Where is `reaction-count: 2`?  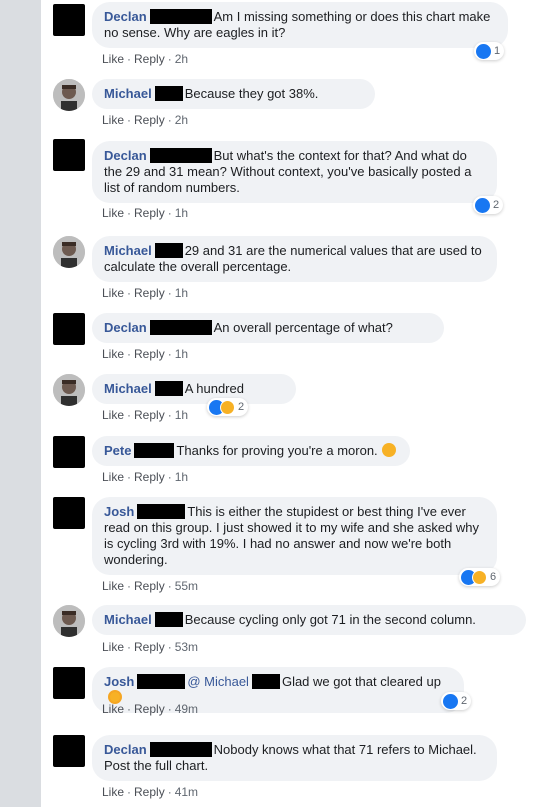
reaction-count: 2 is located at coordinates (464, 701).